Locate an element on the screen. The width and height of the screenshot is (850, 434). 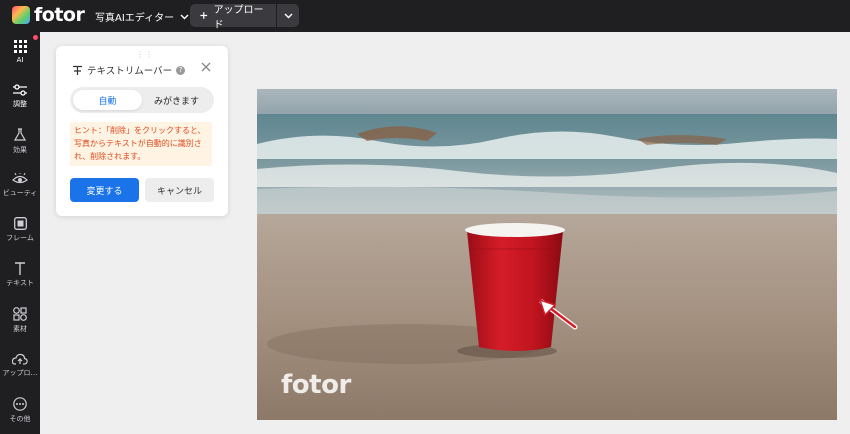
upload-button: アップロード is located at coordinates (233, 17).